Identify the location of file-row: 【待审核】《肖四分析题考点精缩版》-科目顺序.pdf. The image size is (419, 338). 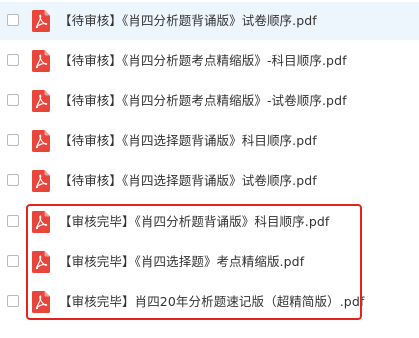
(209, 61).